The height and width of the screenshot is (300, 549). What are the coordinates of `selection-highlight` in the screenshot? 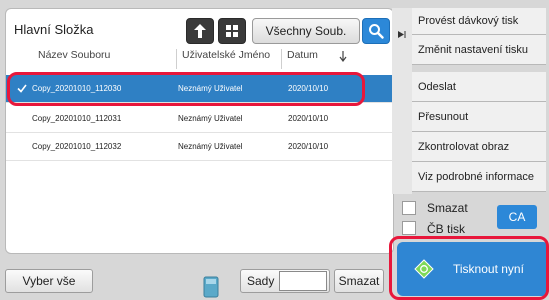 It's located at (186, 89).